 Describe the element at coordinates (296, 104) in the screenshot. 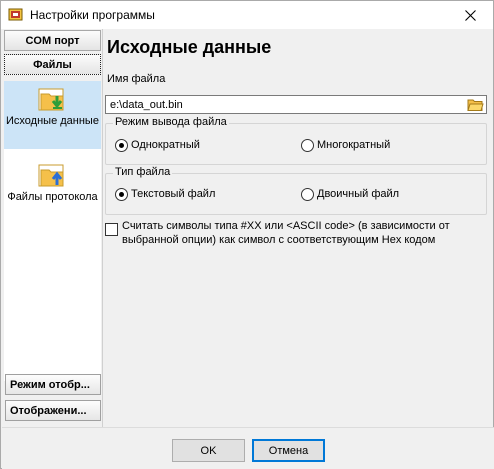

I see `file-name-field: e:\data_out.bin` at that location.